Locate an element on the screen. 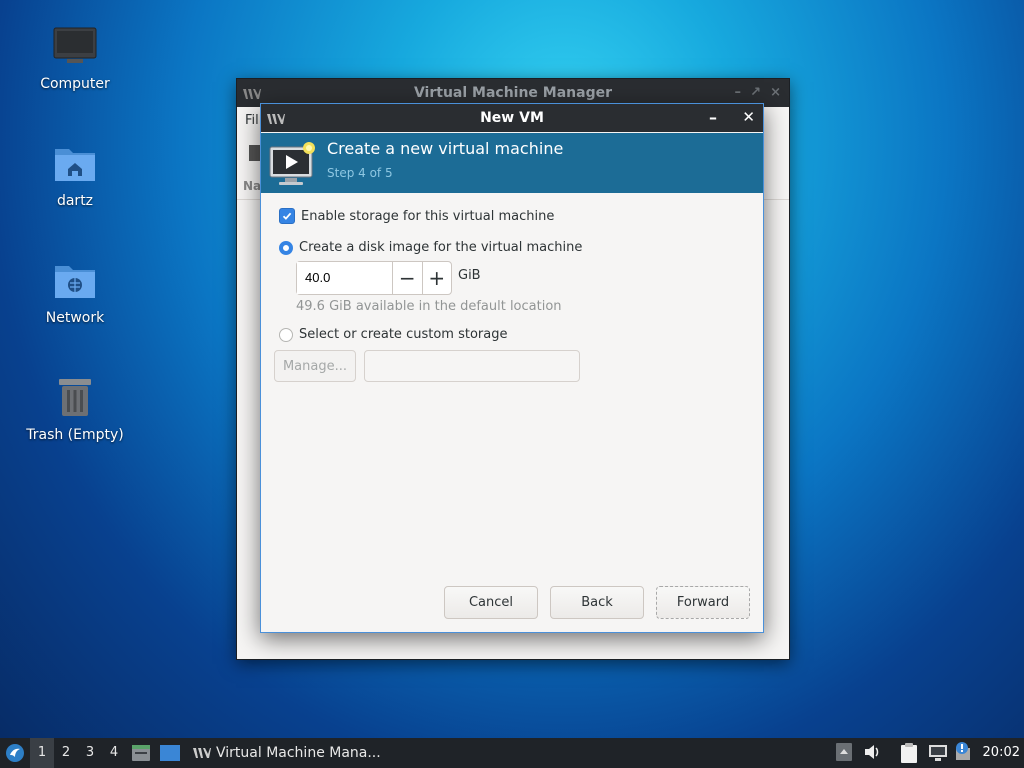  file-manager-launcher-icon is located at coordinates (141, 753).